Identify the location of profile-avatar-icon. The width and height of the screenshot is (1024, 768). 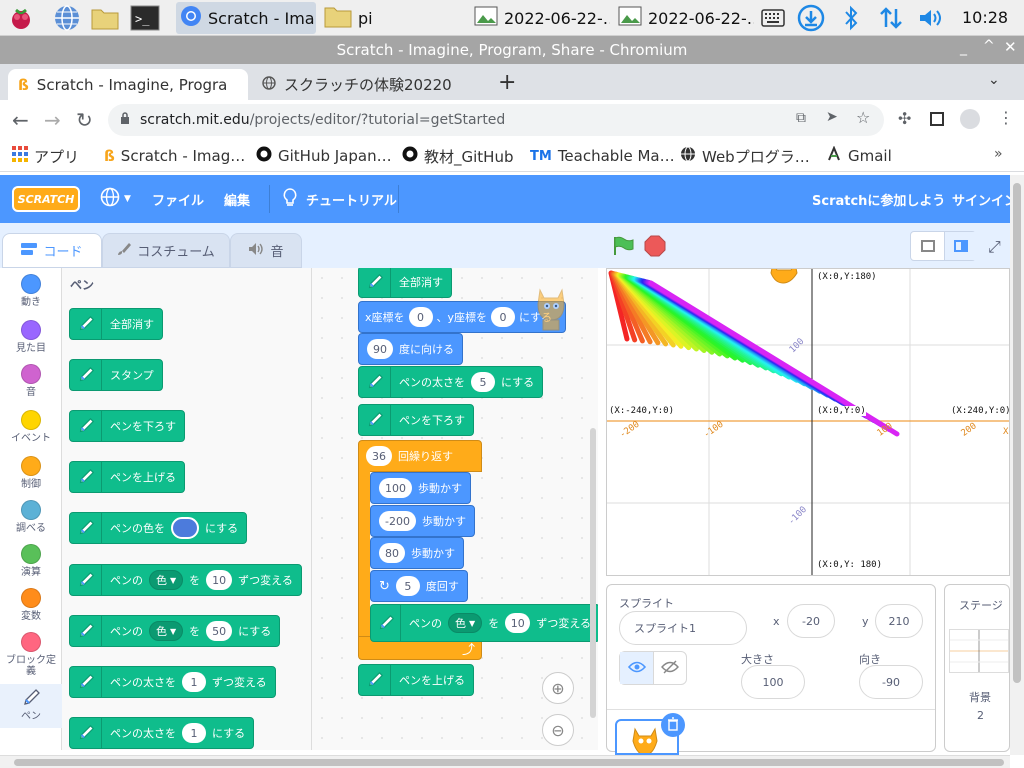
(970, 119).